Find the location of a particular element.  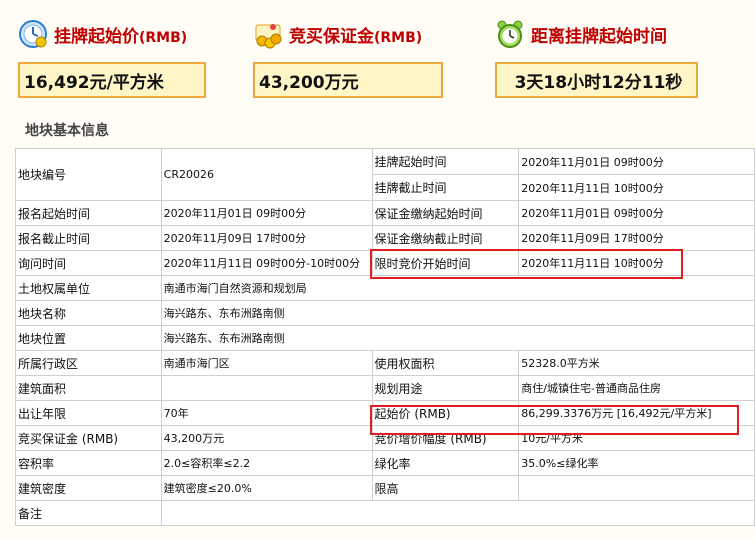

table-row: 地块编号 CR20026 挂牌起始时间 2020年11月01日 09时00分 is located at coordinates (385, 174).